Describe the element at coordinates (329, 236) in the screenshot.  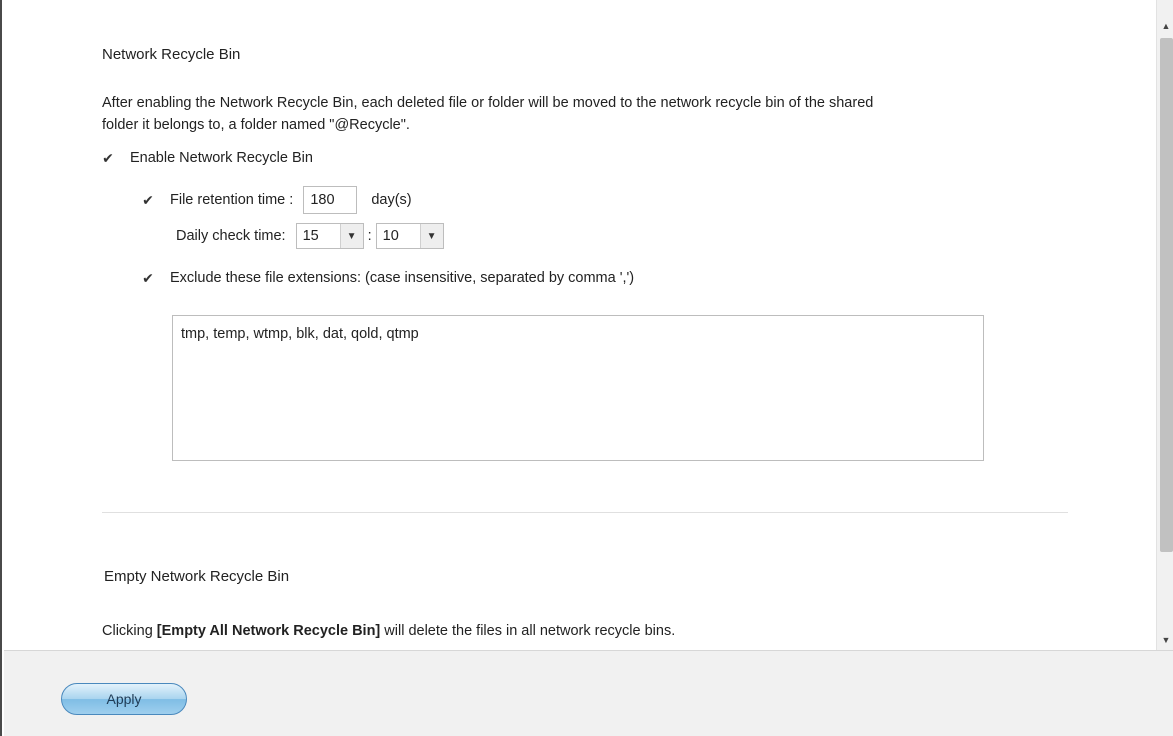
I see `check-hour-select: 15 ▼` at that location.